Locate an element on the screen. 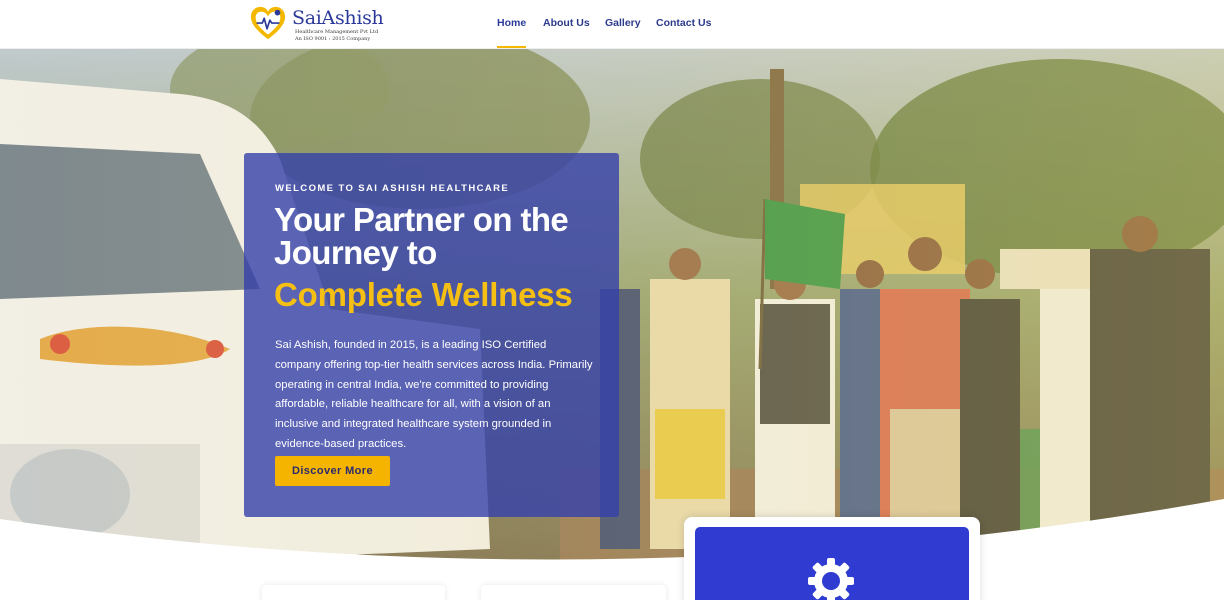 The height and width of the screenshot is (600, 1224). nav-item-label: Gallery is located at coordinates (623, 23).